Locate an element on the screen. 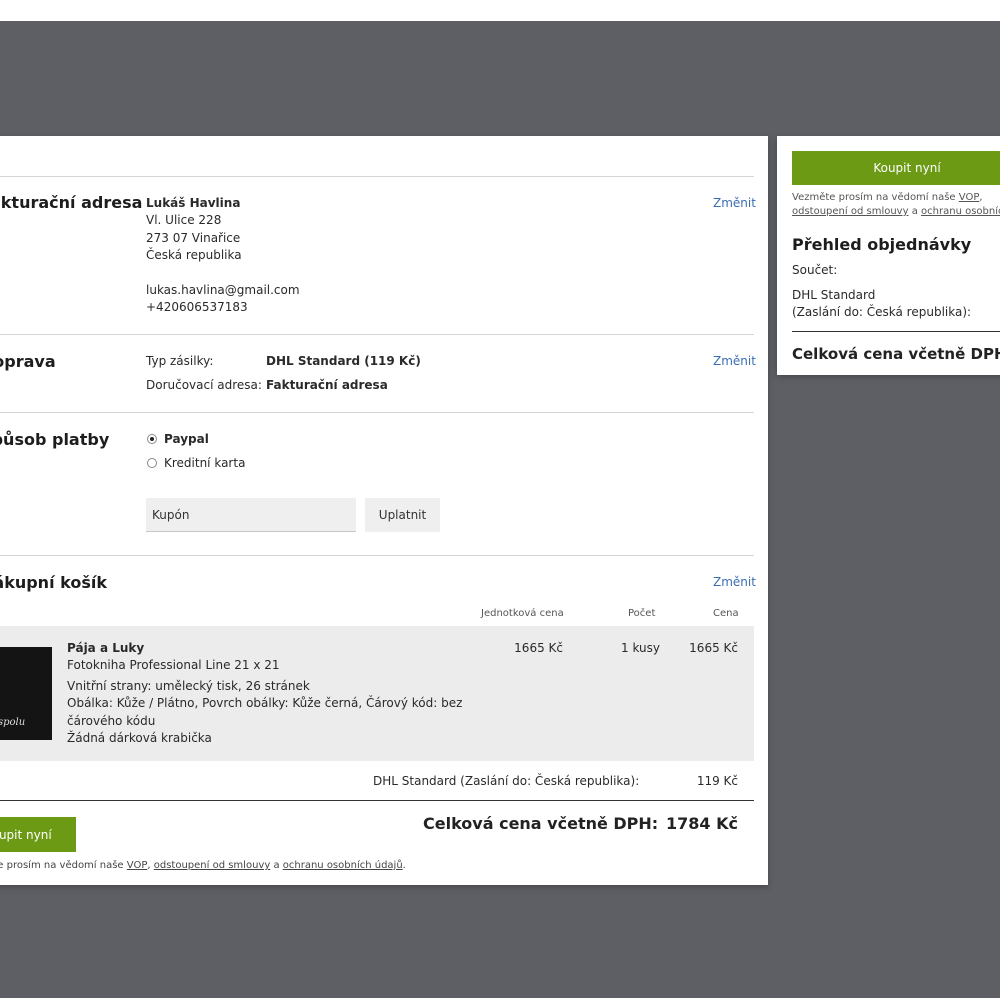 The image size is (1000, 1000). terms-withdrawal-link: odstoupení od smlouvy is located at coordinates (212, 865).